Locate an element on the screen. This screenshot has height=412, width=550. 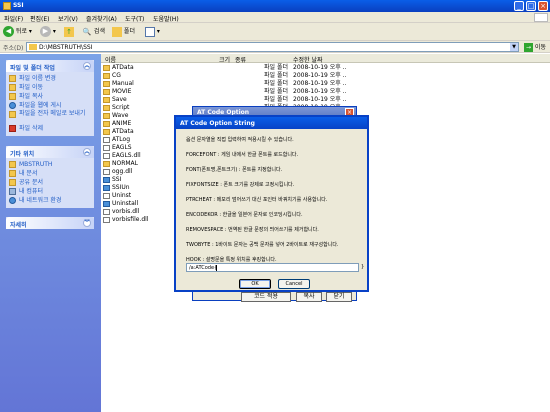
go-button: → 이동 is located at coordinates (535, 47).